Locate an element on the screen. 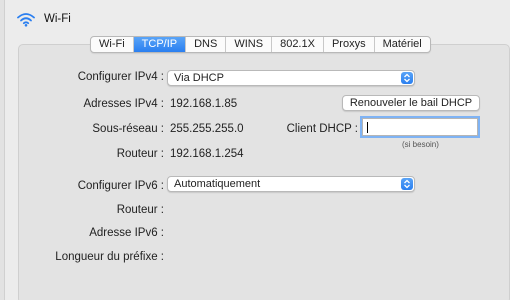 This screenshot has height=300, width=510. client-dhcp-hint: (si besoin) is located at coordinates (420, 144).